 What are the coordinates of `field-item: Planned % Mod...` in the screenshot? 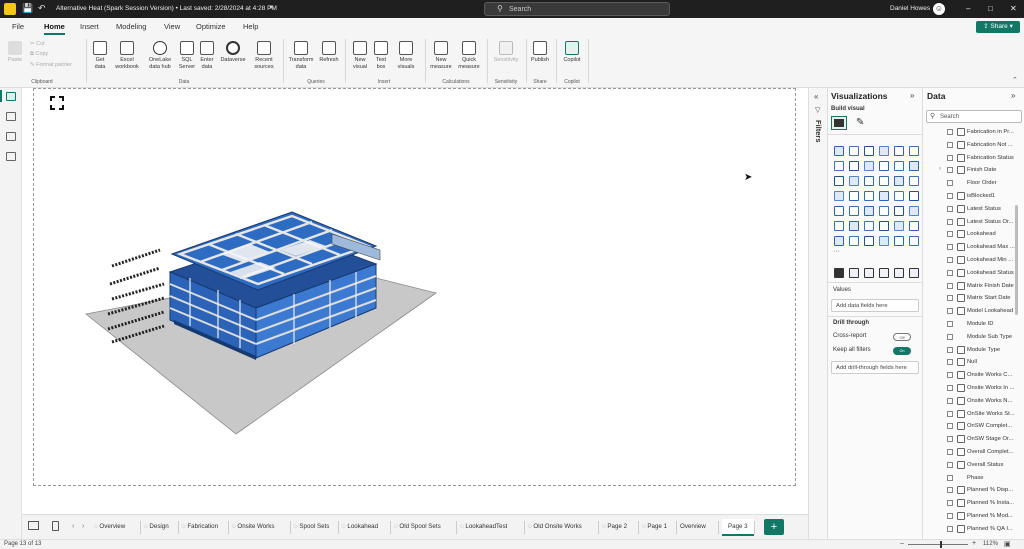 It's located at (973, 516).